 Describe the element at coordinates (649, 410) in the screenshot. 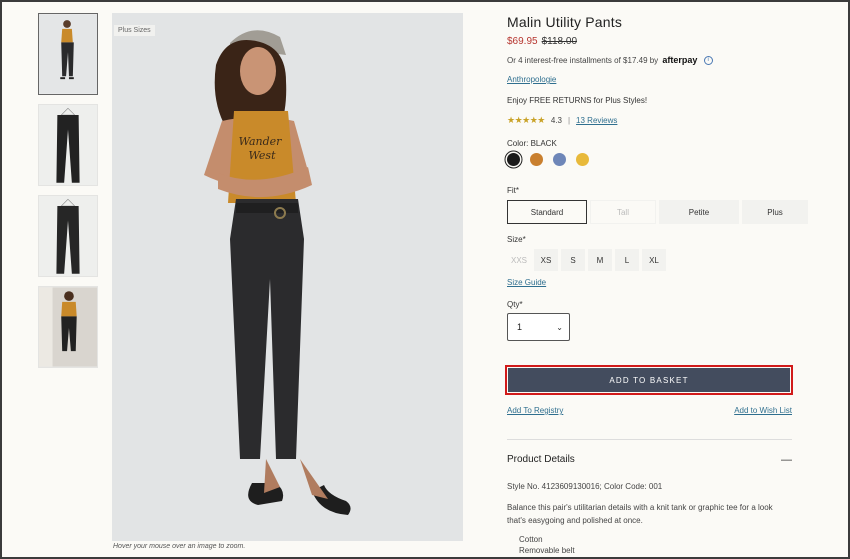

I see `secondary-actions: Add To Registry Add to Wish List` at that location.